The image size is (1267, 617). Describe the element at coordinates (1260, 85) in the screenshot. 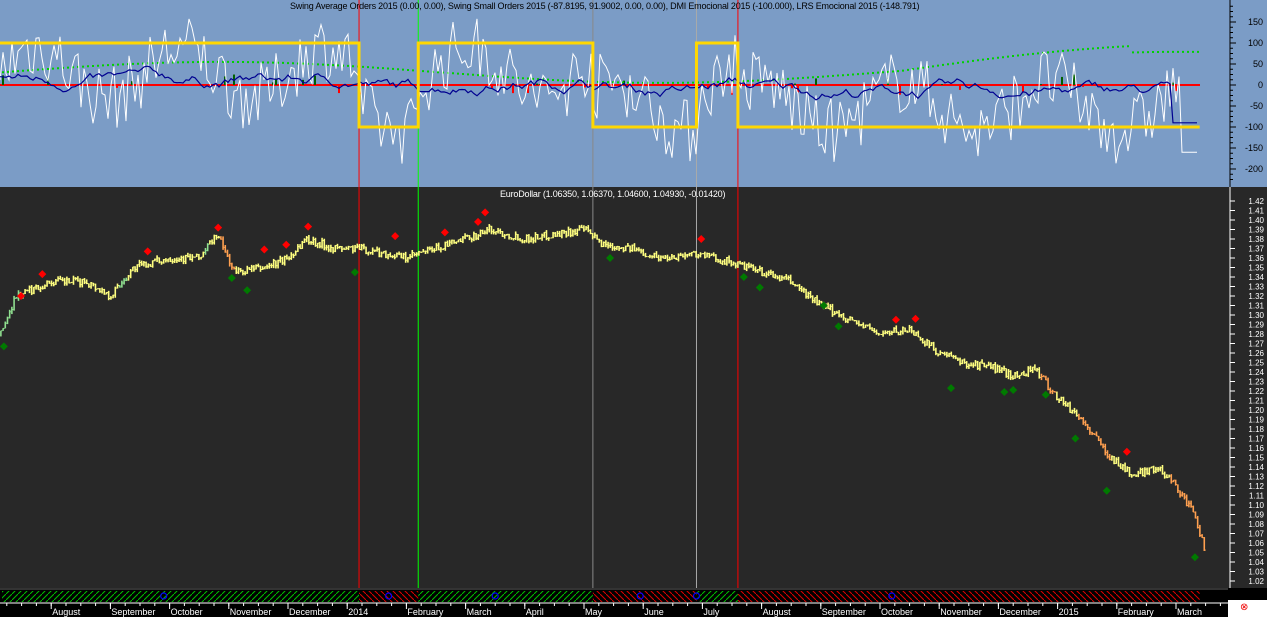

I see `y-tick-label: 0` at that location.